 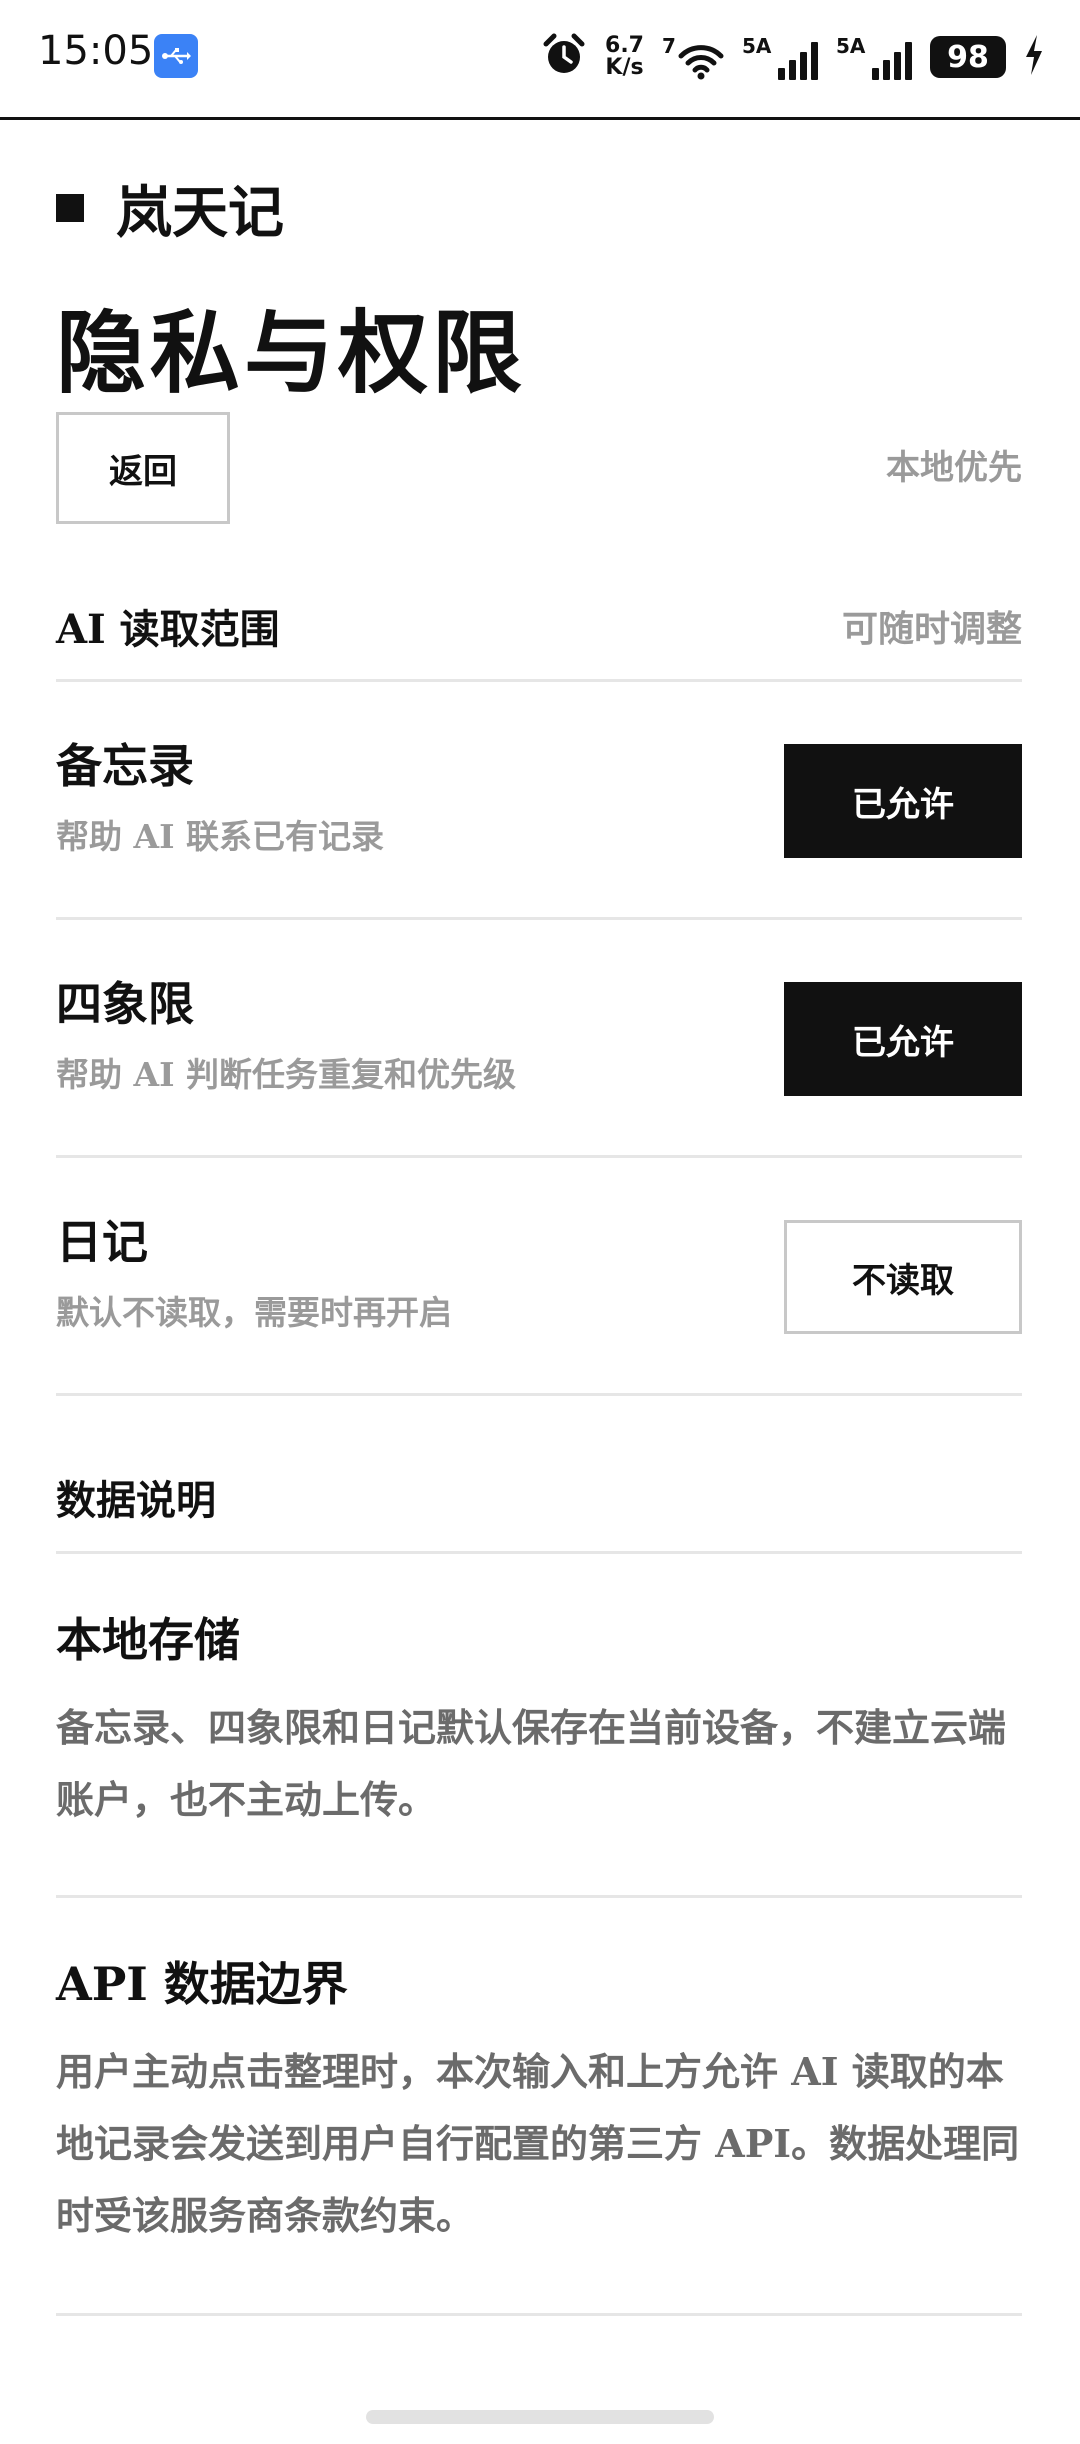 I want to click on usb-icon, so click(x=176, y=56).